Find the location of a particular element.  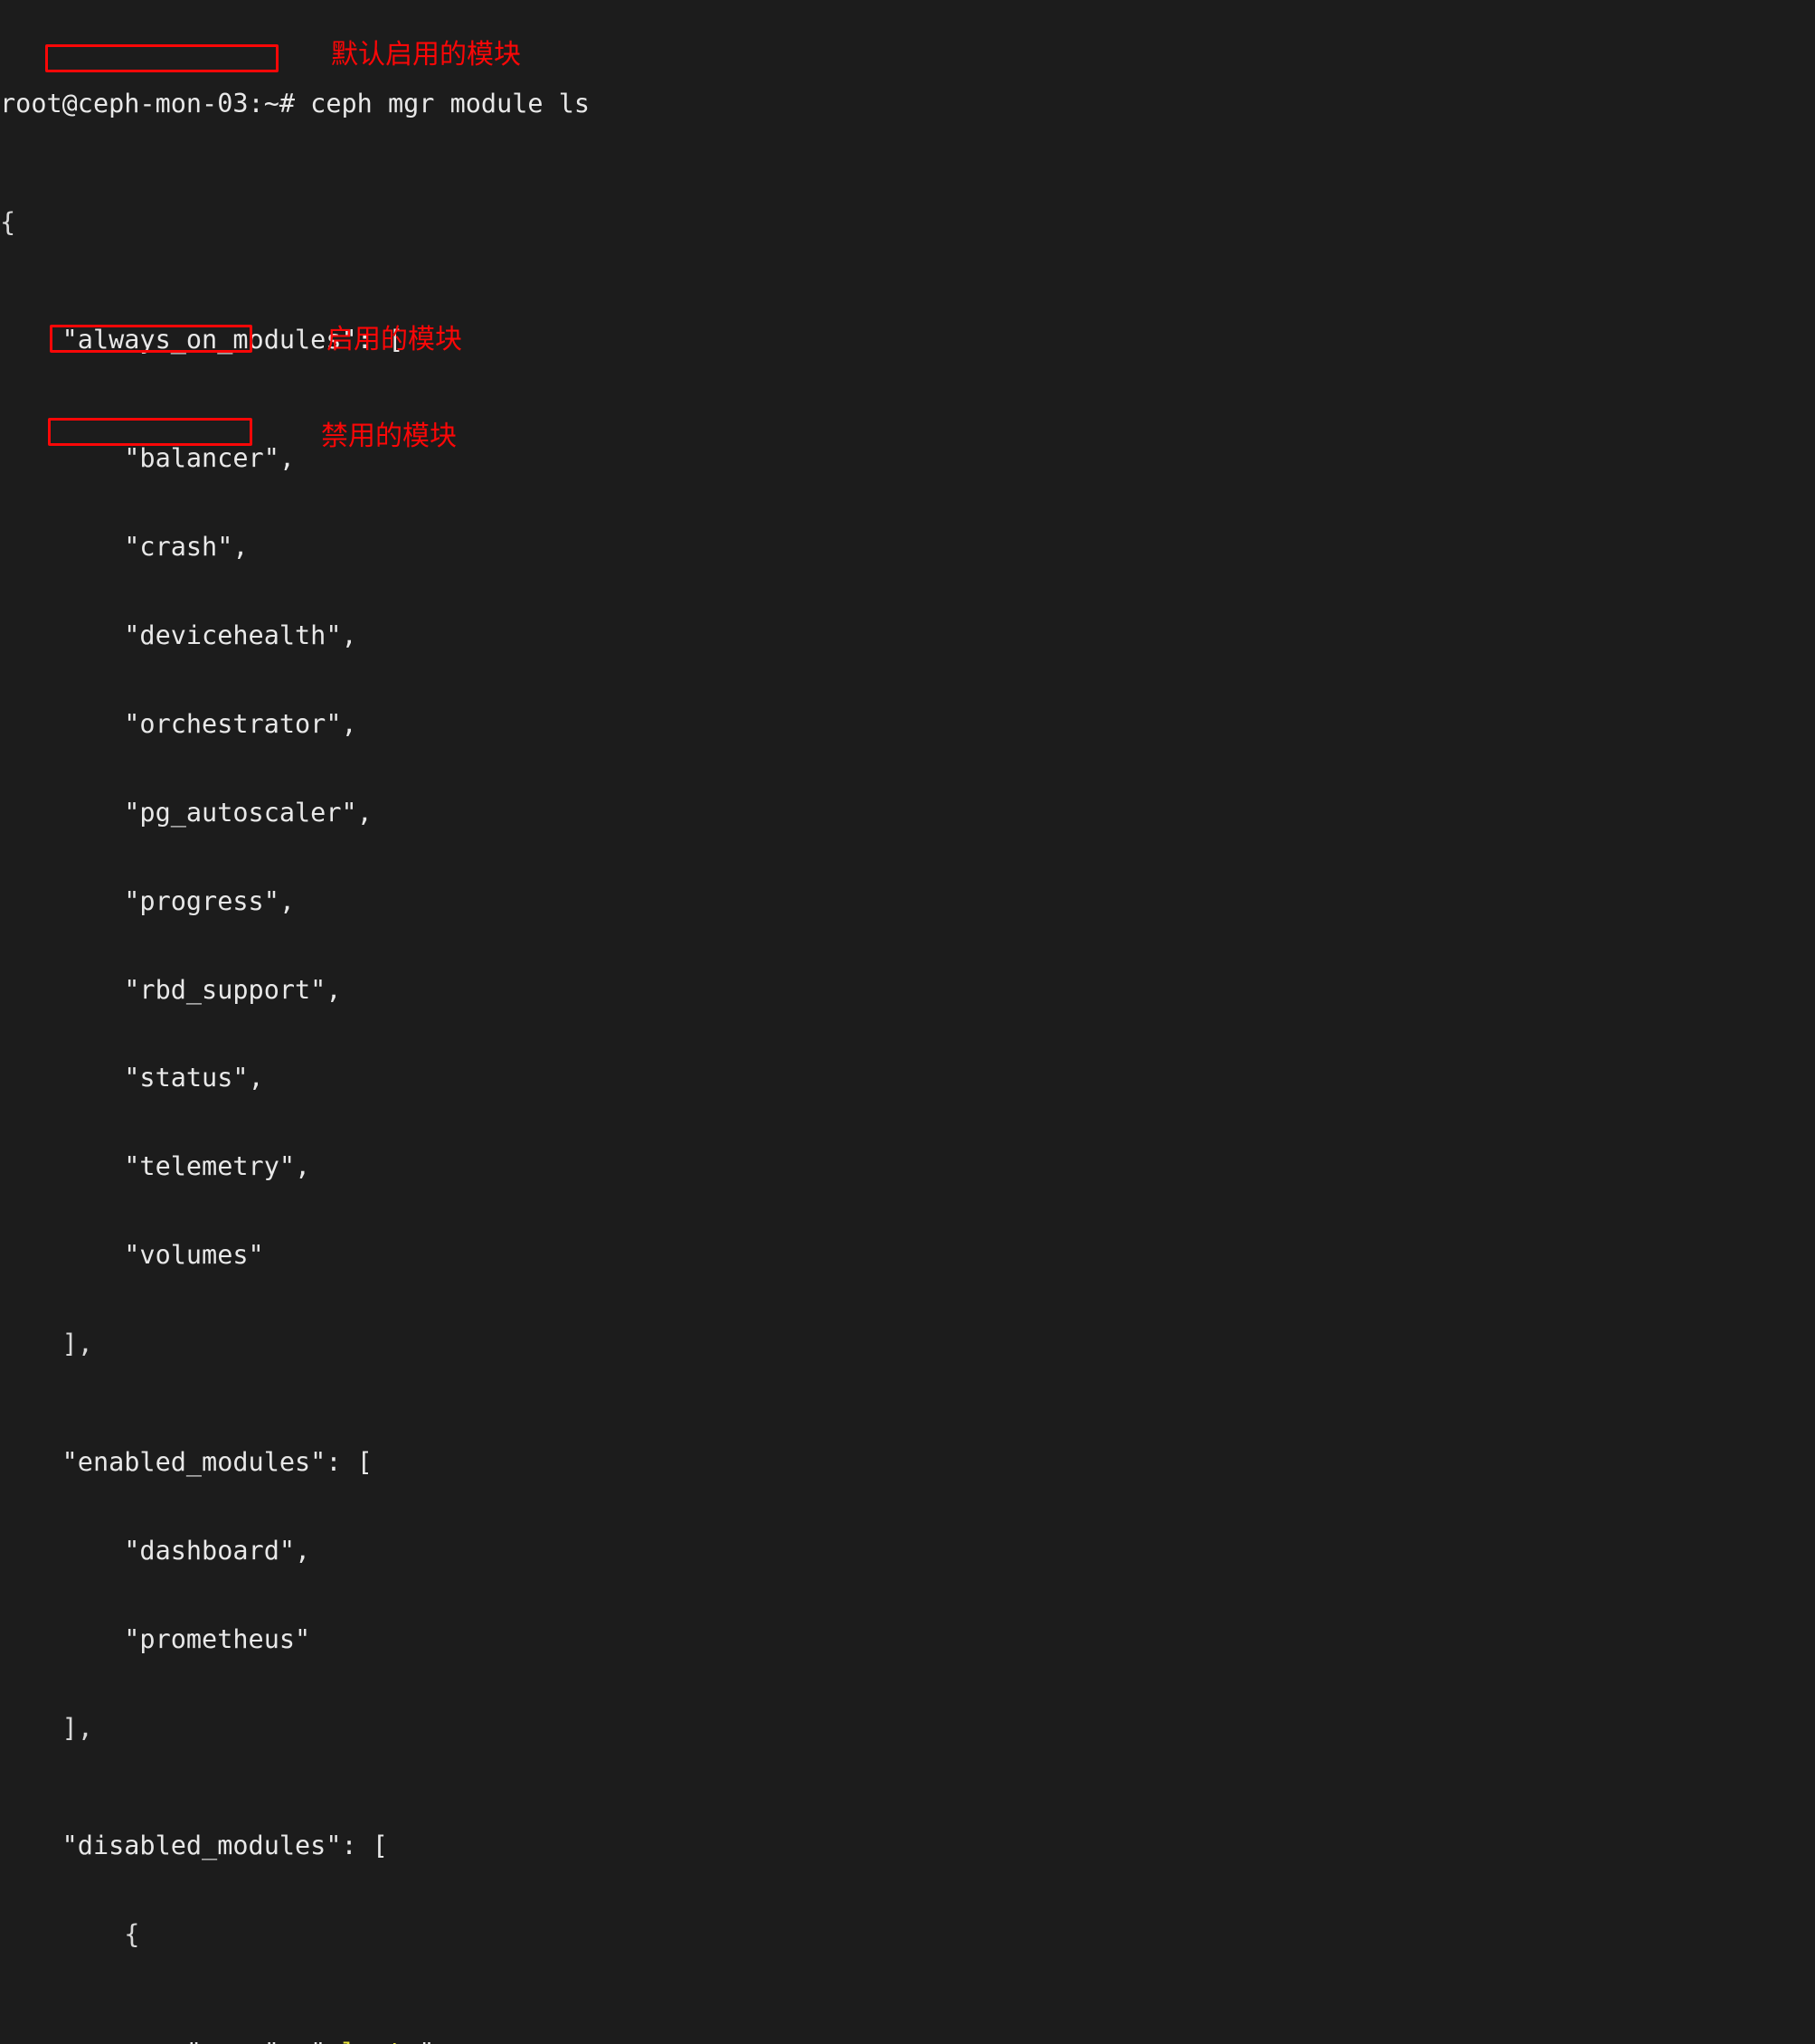

json-line-progress: "progress", is located at coordinates (148, 901).